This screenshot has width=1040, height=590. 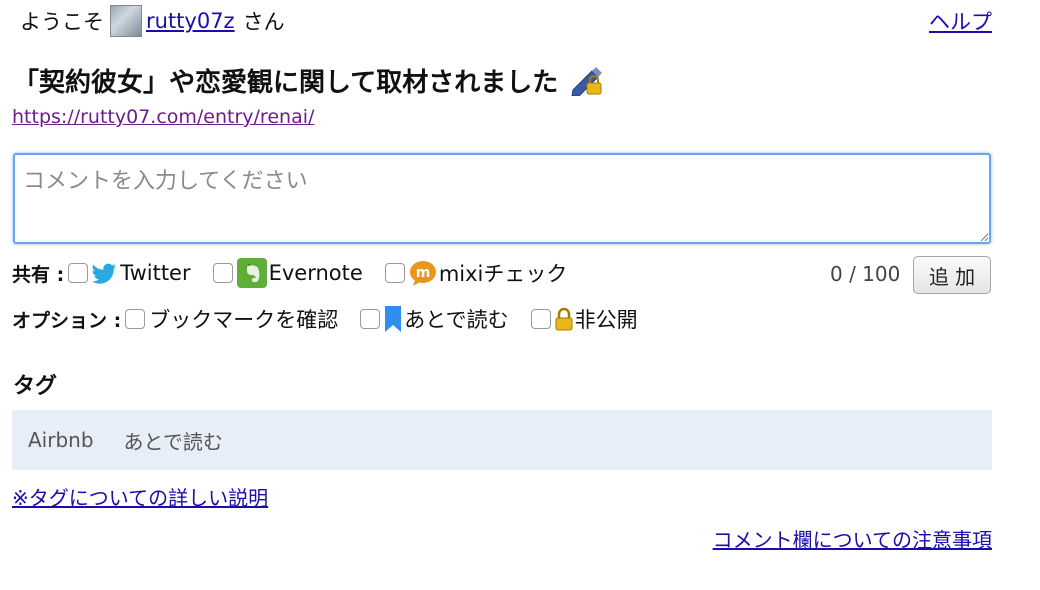 What do you see at coordinates (502, 440) in the screenshot?
I see `tag-list: Airbnb あとで読む` at bounding box center [502, 440].